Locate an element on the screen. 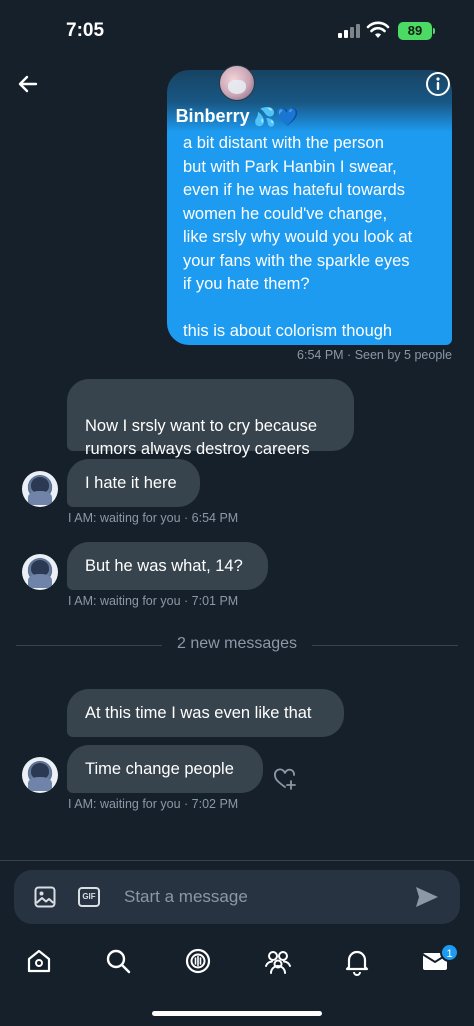  incoming-message-bubble: But he was what, 14? is located at coordinates (167, 566).